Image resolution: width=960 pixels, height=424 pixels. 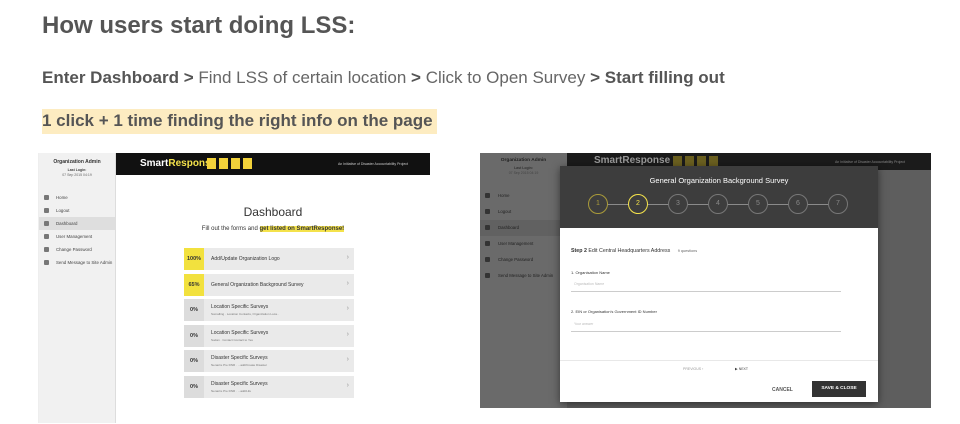 I want to click on step-circle: 1, so click(x=598, y=204).